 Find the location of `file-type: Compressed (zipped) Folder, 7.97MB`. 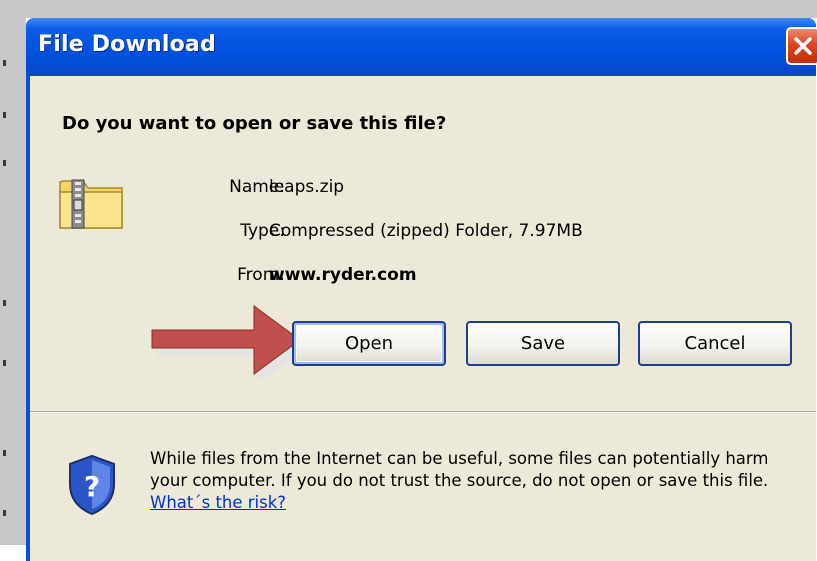

file-type: Compressed (zipped) Folder, 7.97MB is located at coordinates (426, 231).